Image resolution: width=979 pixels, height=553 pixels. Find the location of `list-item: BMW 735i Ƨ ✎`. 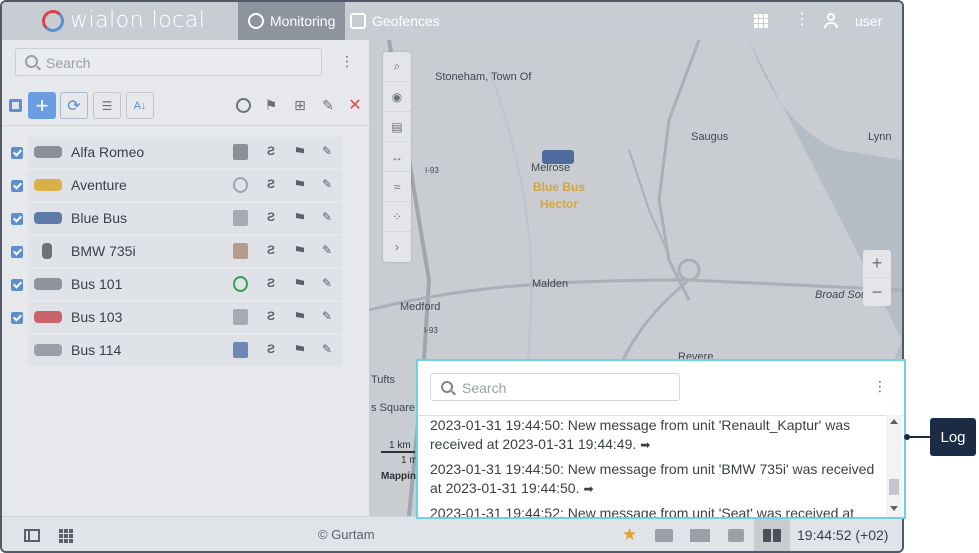

list-item: BMW 735i Ƨ ✎ is located at coordinates (185, 251).